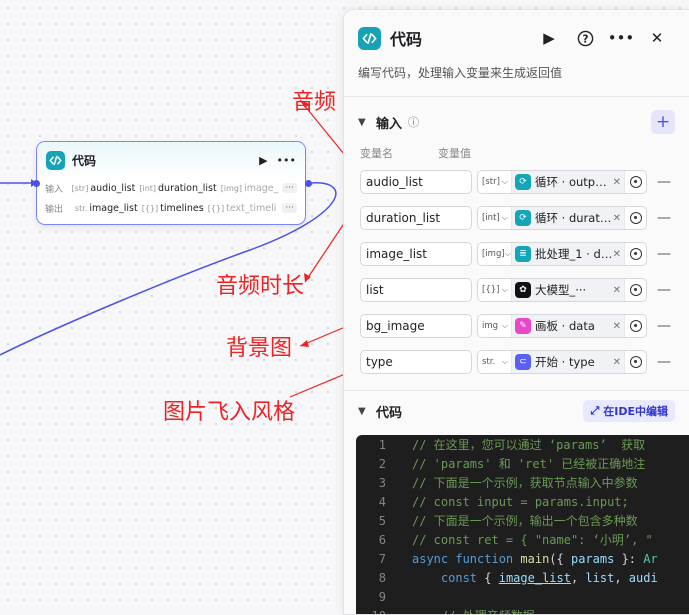 The image size is (689, 615). I want to click on info-icon: ⓘ, so click(413, 122).